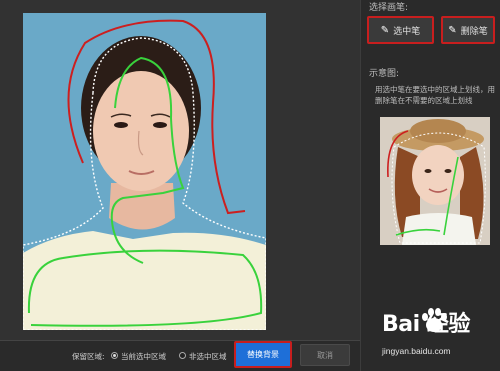  What do you see at coordinates (114, 355) in the screenshot?
I see `radio-current-selection` at bounding box center [114, 355].